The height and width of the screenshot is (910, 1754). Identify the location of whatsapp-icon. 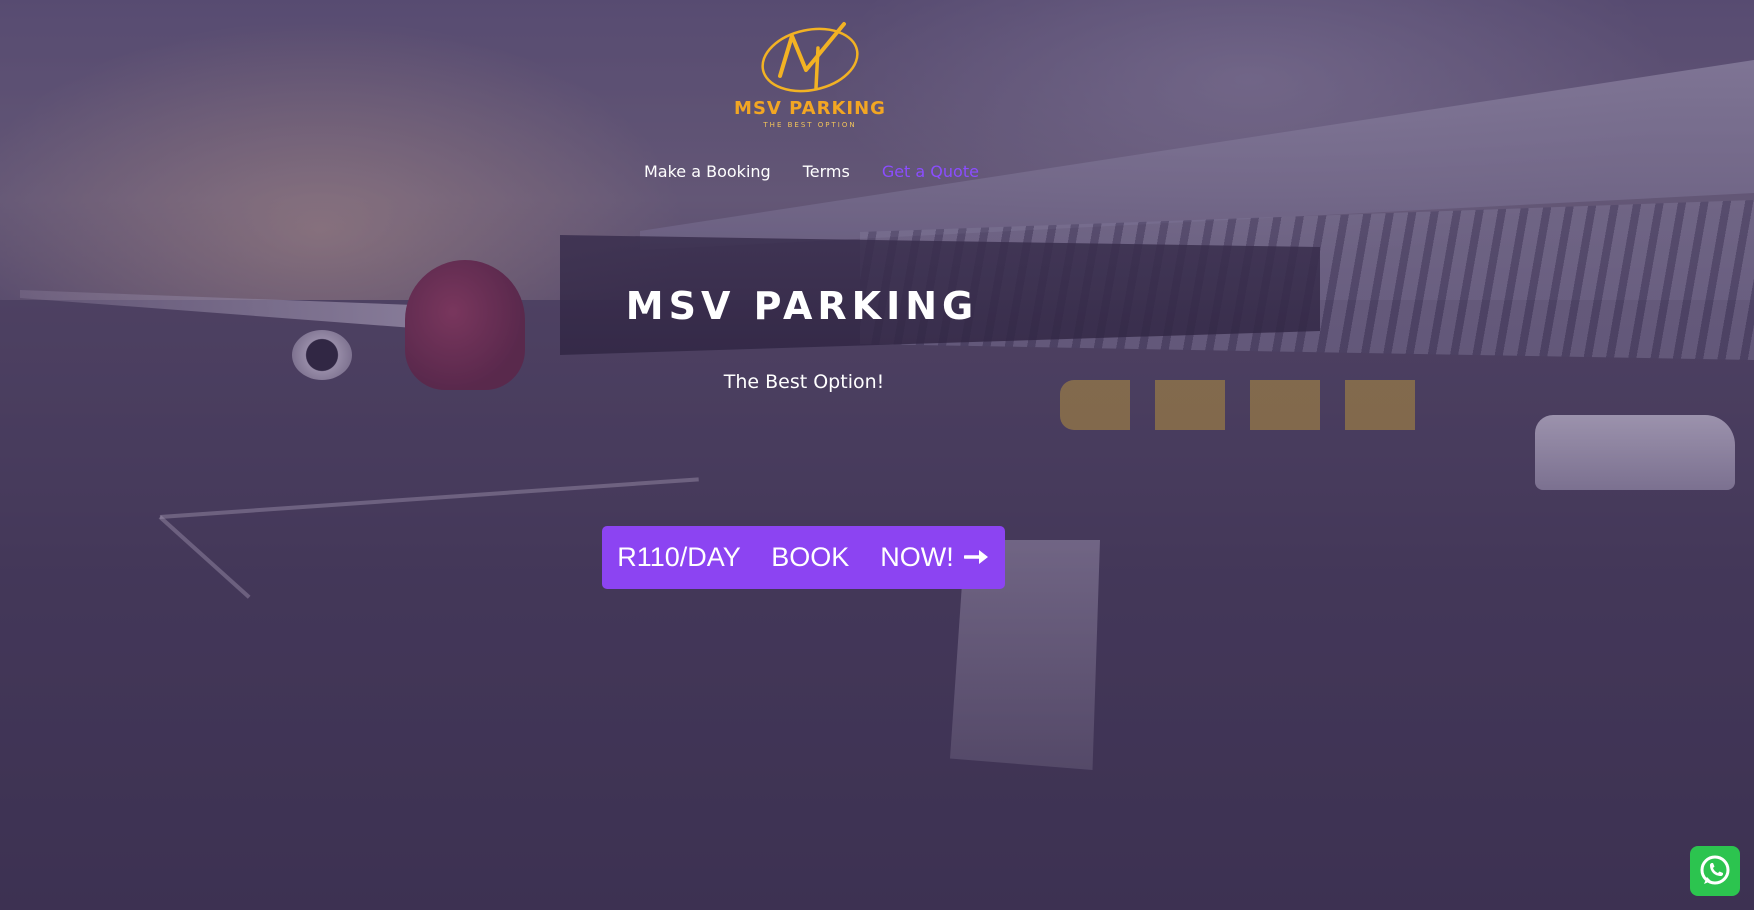
(1715, 870).